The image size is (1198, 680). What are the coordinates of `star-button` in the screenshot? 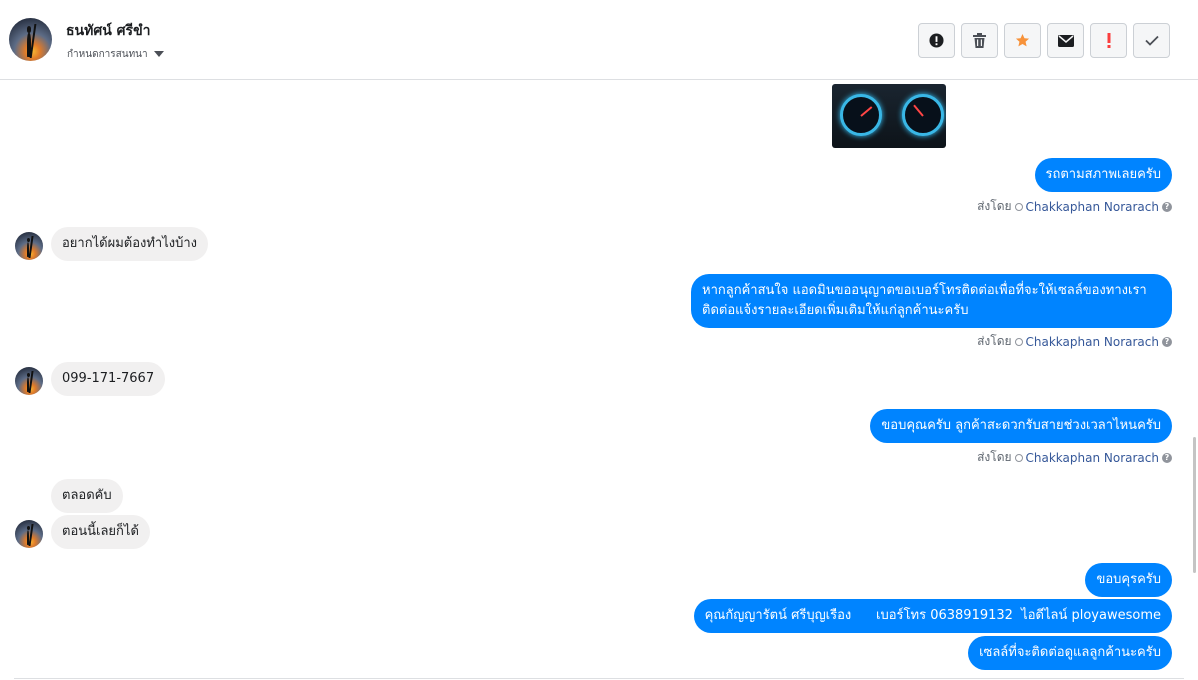 It's located at (1022, 40).